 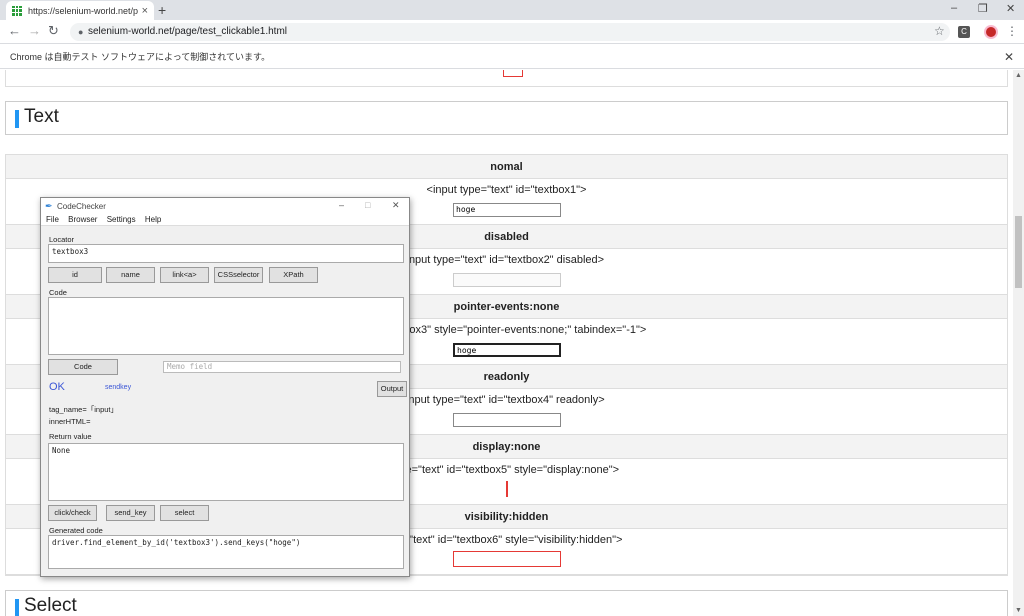 What do you see at coordinates (507, 280) in the screenshot?
I see `textbox2-input` at bounding box center [507, 280].